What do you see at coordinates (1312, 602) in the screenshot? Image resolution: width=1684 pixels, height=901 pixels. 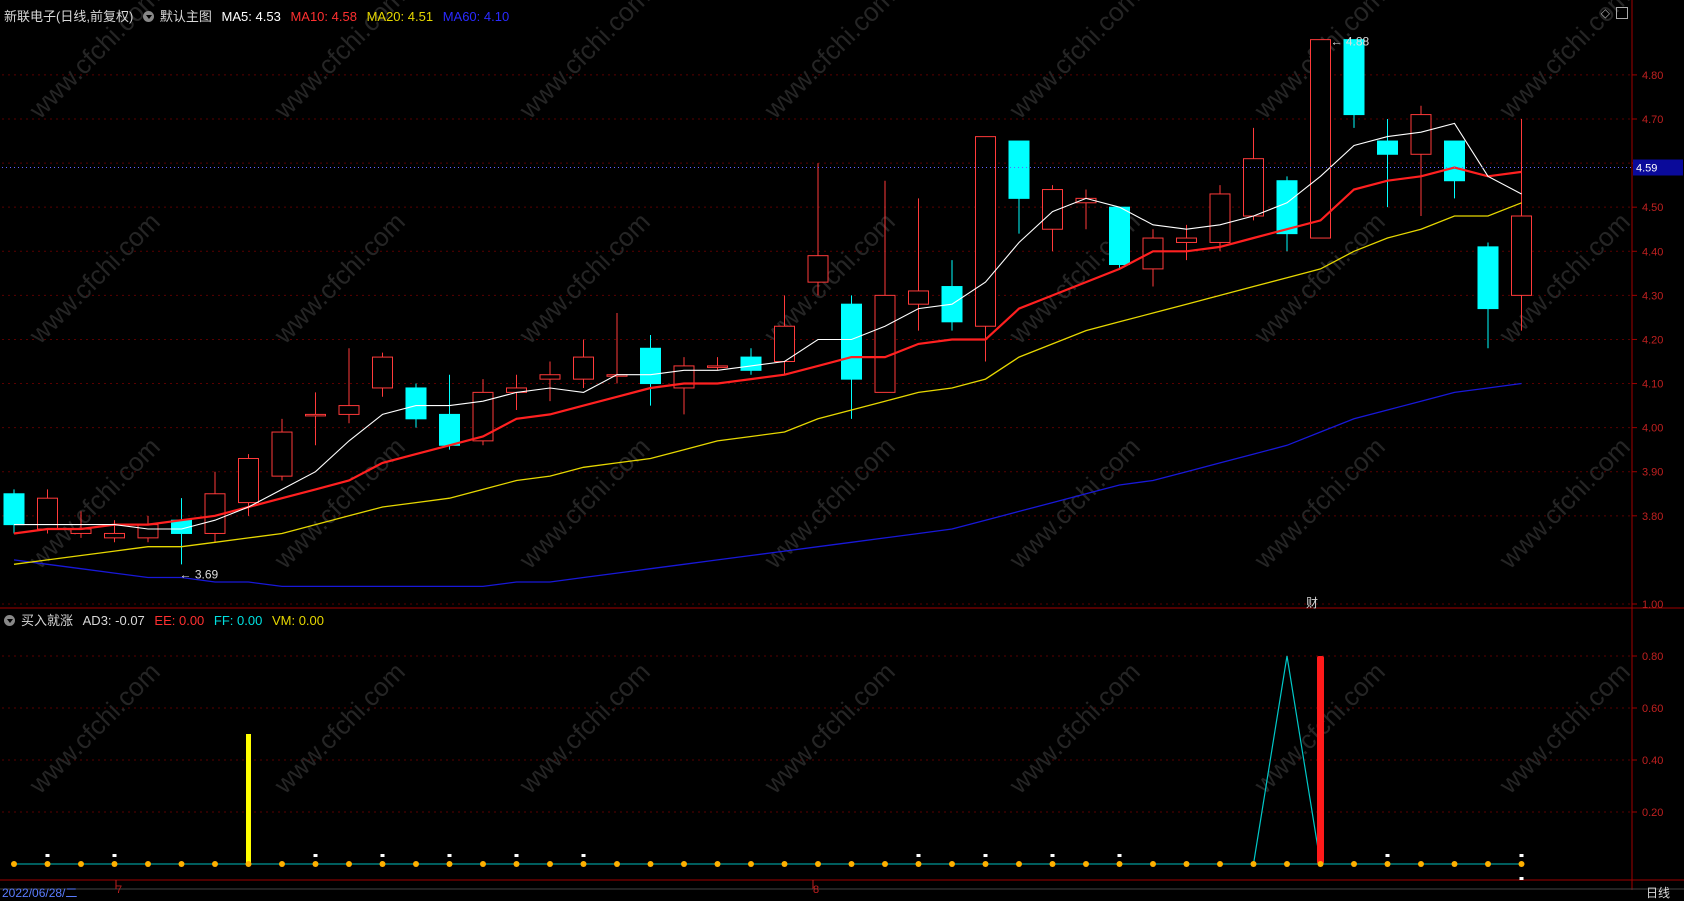 I see `finance-marker: 财` at bounding box center [1312, 602].